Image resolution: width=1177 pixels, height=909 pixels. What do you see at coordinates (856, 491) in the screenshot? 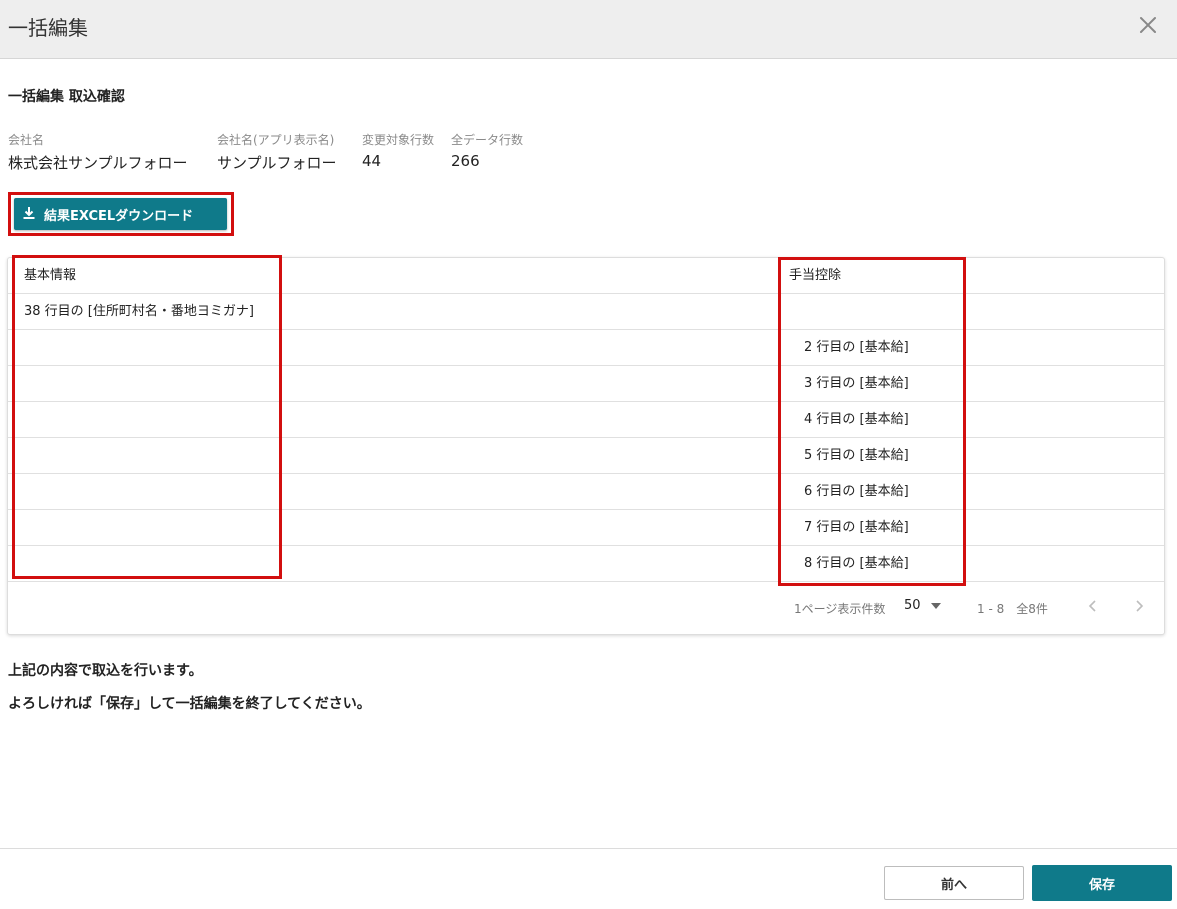
I see `table-cell: 6 行目の [基本給]` at bounding box center [856, 491].